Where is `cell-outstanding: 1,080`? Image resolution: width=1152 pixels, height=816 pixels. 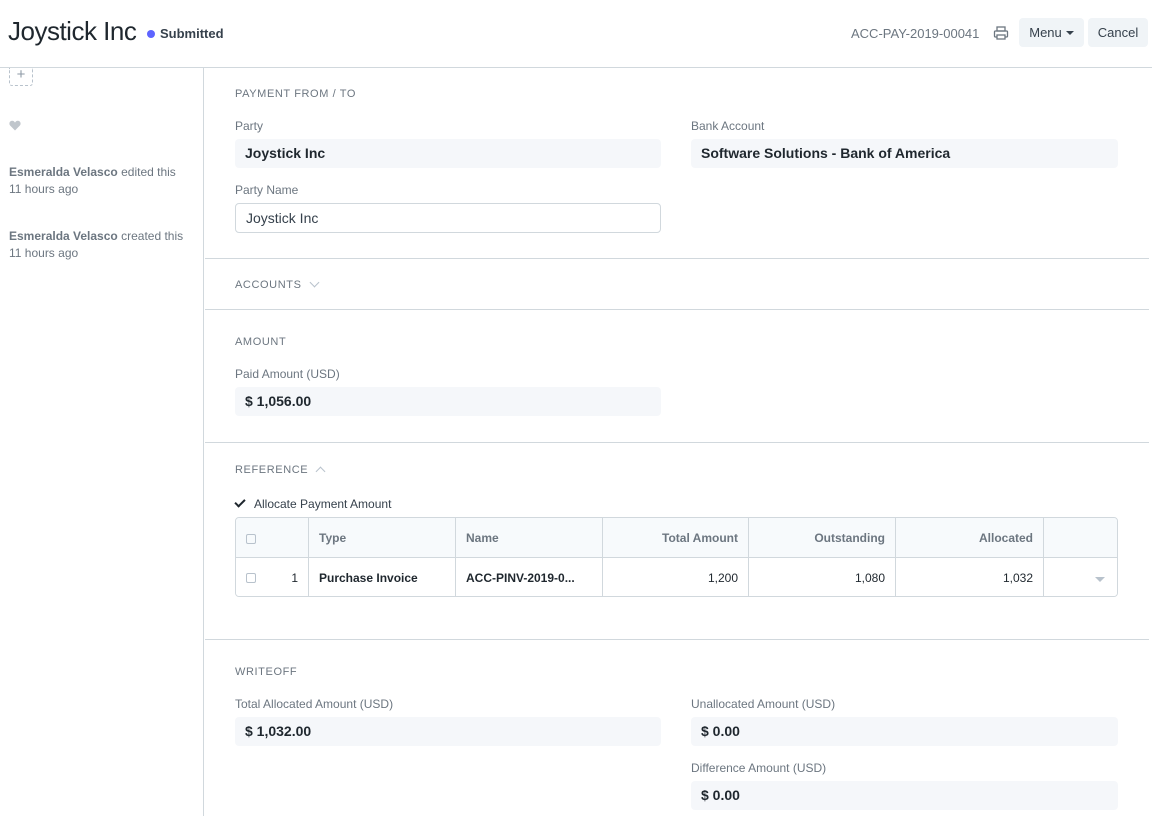 cell-outstanding: 1,080 is located at coordinates (822, 577).